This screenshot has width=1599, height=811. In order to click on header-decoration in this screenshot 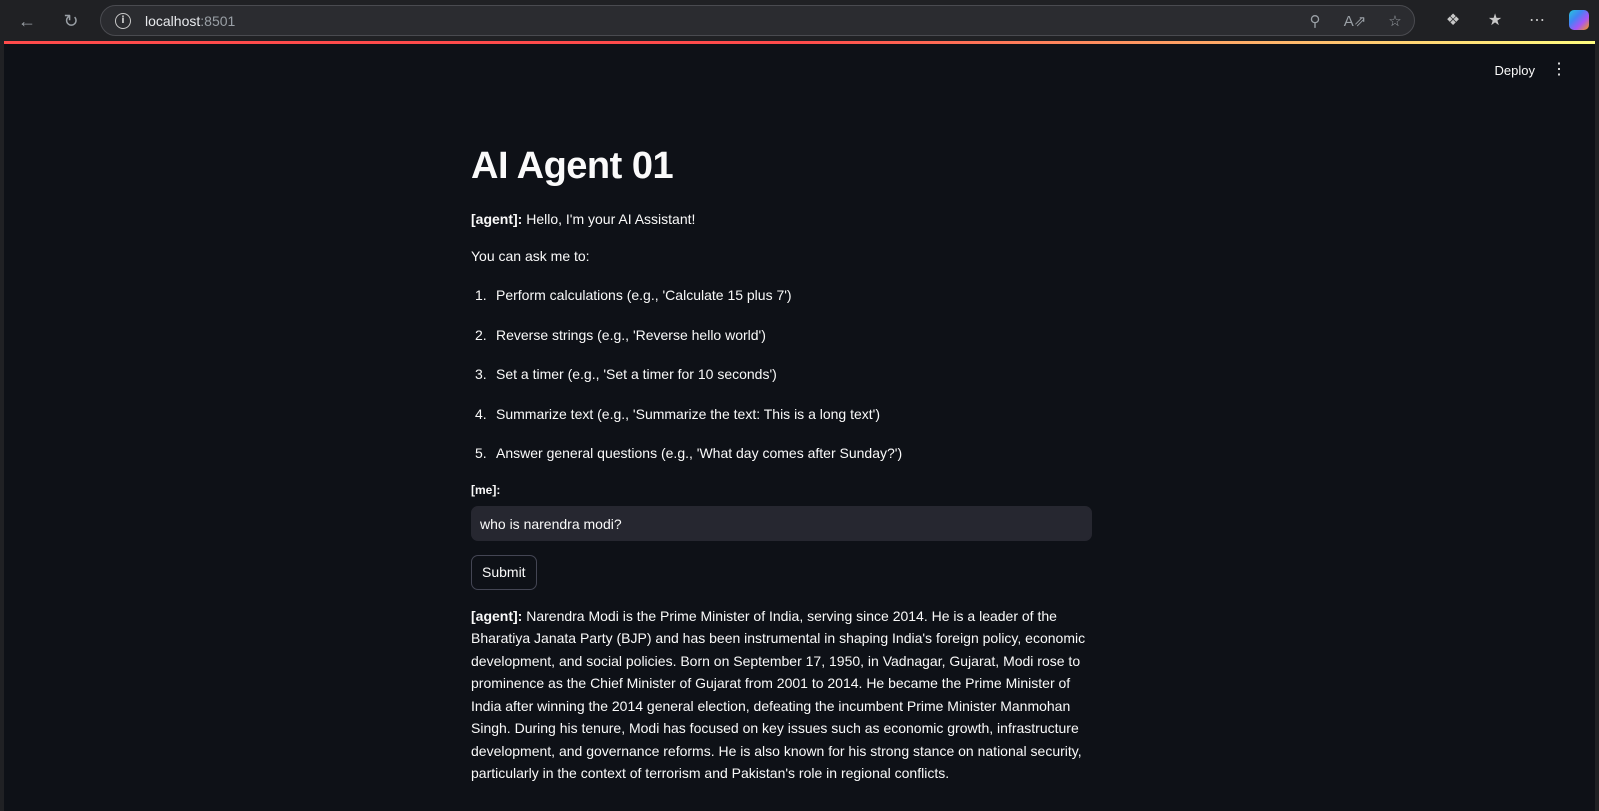, I will do `click(799, 42)`.